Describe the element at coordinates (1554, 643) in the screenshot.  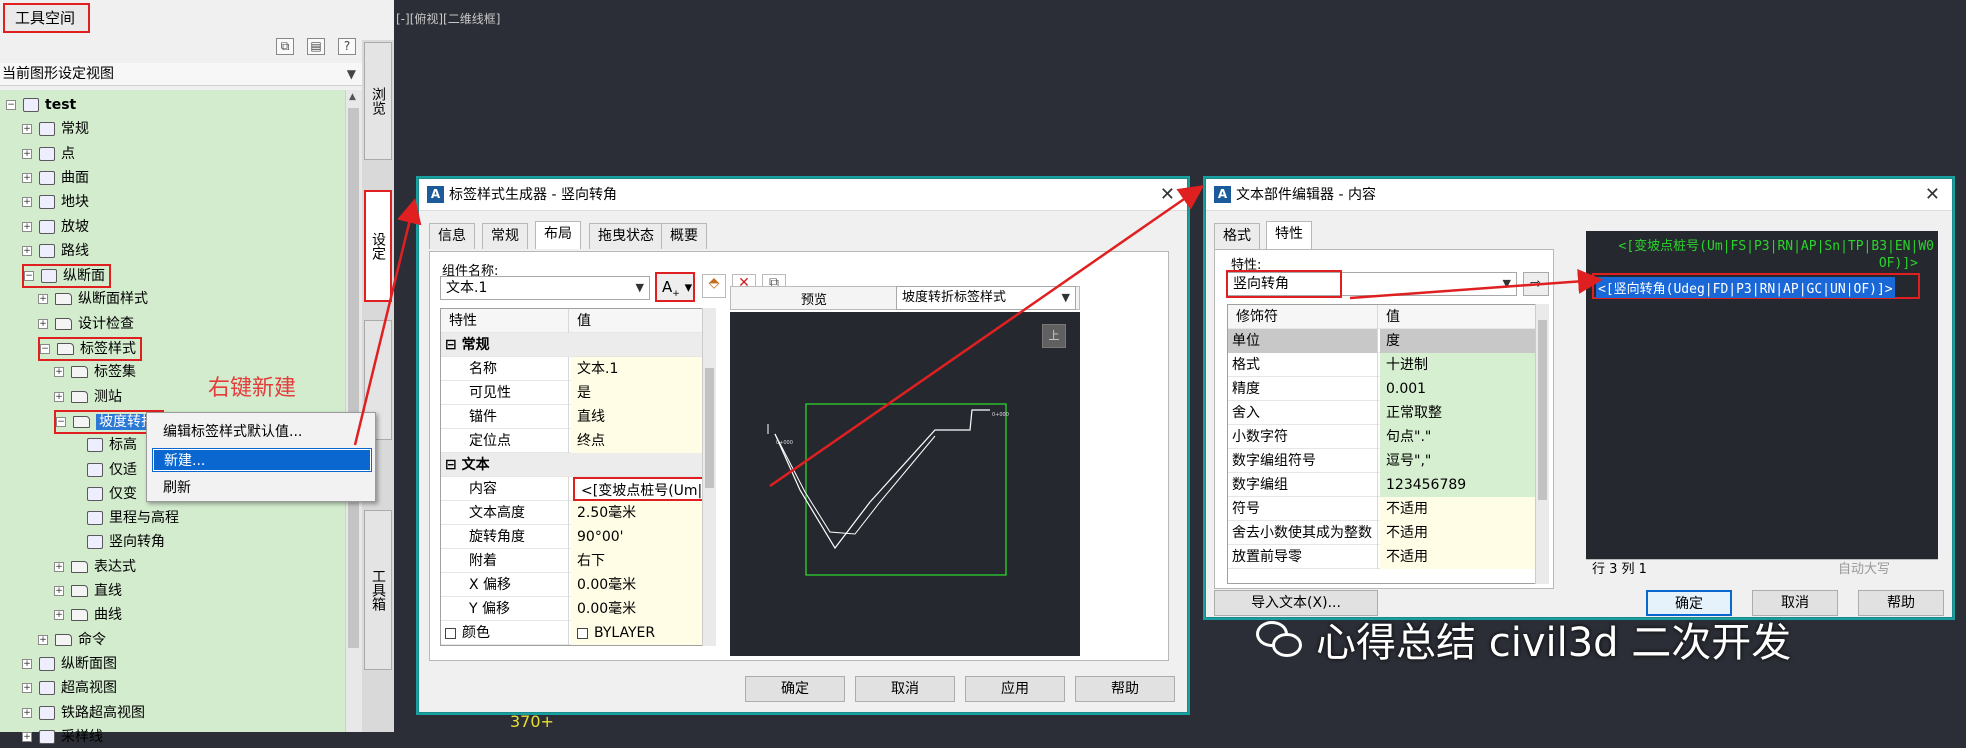
I see `watermark-text: 心得总结 civil3d 二次开发` at that location.